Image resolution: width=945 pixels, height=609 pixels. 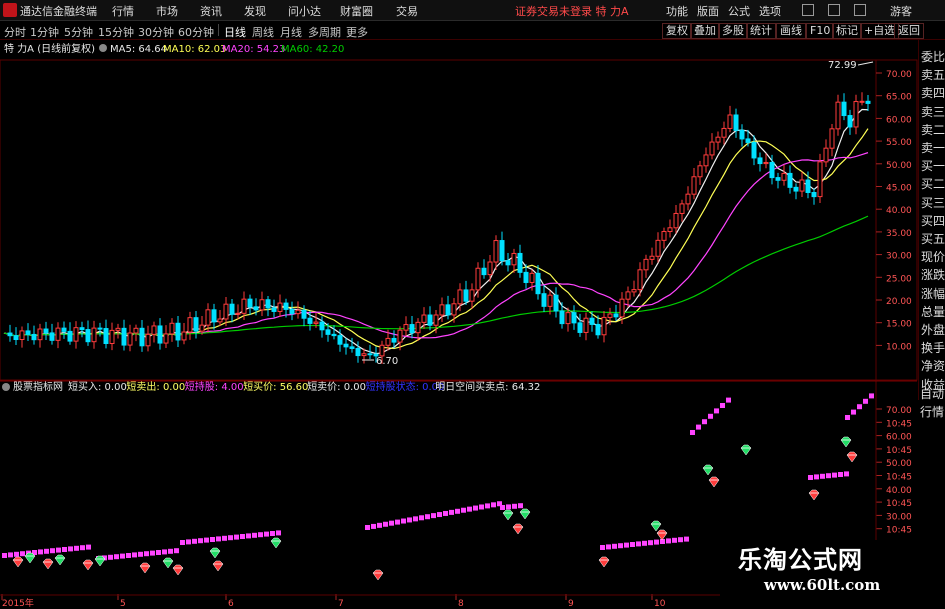 I want to click on menu-discover: 发现, so click(x=255, y=11).